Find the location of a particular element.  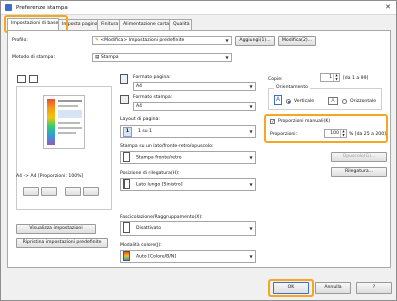

orientation-label: Orientamento is located at coordinates (292, 87).